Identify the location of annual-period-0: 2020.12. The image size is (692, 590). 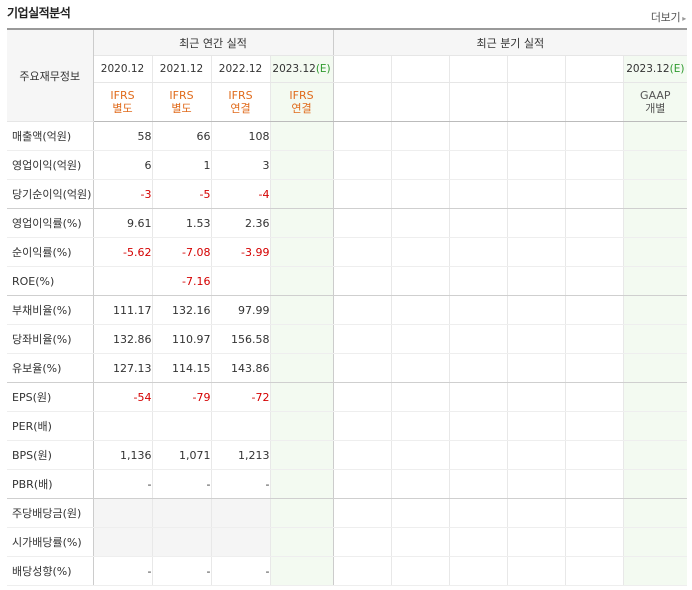
(123, 69).